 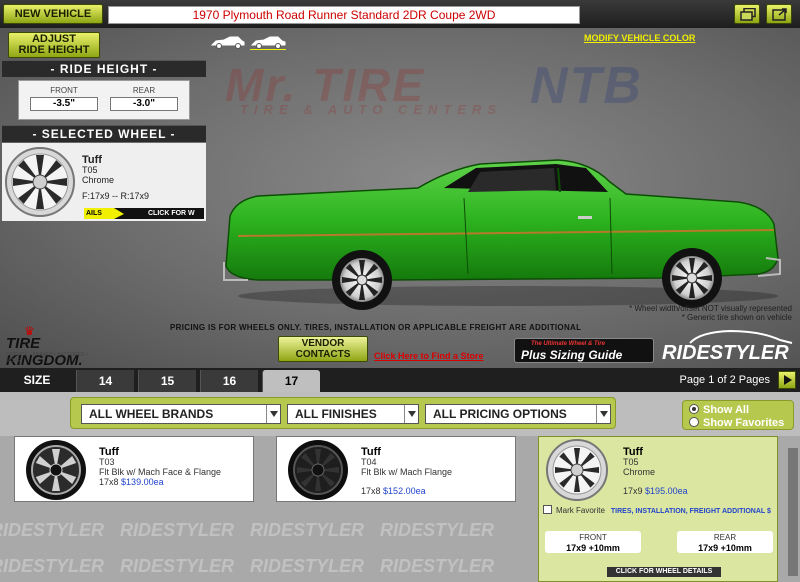 What do you see at coordinates (568, 344) in the screenshot?
I see `plus-guide-tagline: The Ultimate Wheel & Tire` at bounding box center [568, 344].